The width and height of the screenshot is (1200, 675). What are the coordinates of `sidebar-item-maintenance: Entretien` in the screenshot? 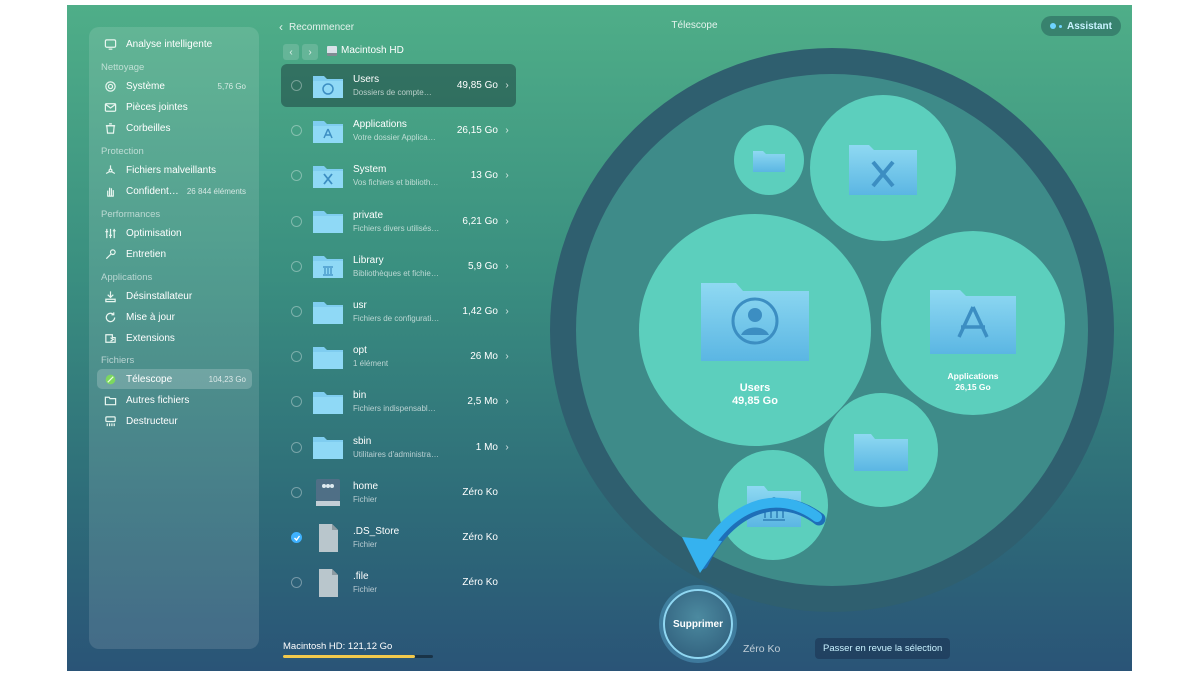 It's located at (174, 254).